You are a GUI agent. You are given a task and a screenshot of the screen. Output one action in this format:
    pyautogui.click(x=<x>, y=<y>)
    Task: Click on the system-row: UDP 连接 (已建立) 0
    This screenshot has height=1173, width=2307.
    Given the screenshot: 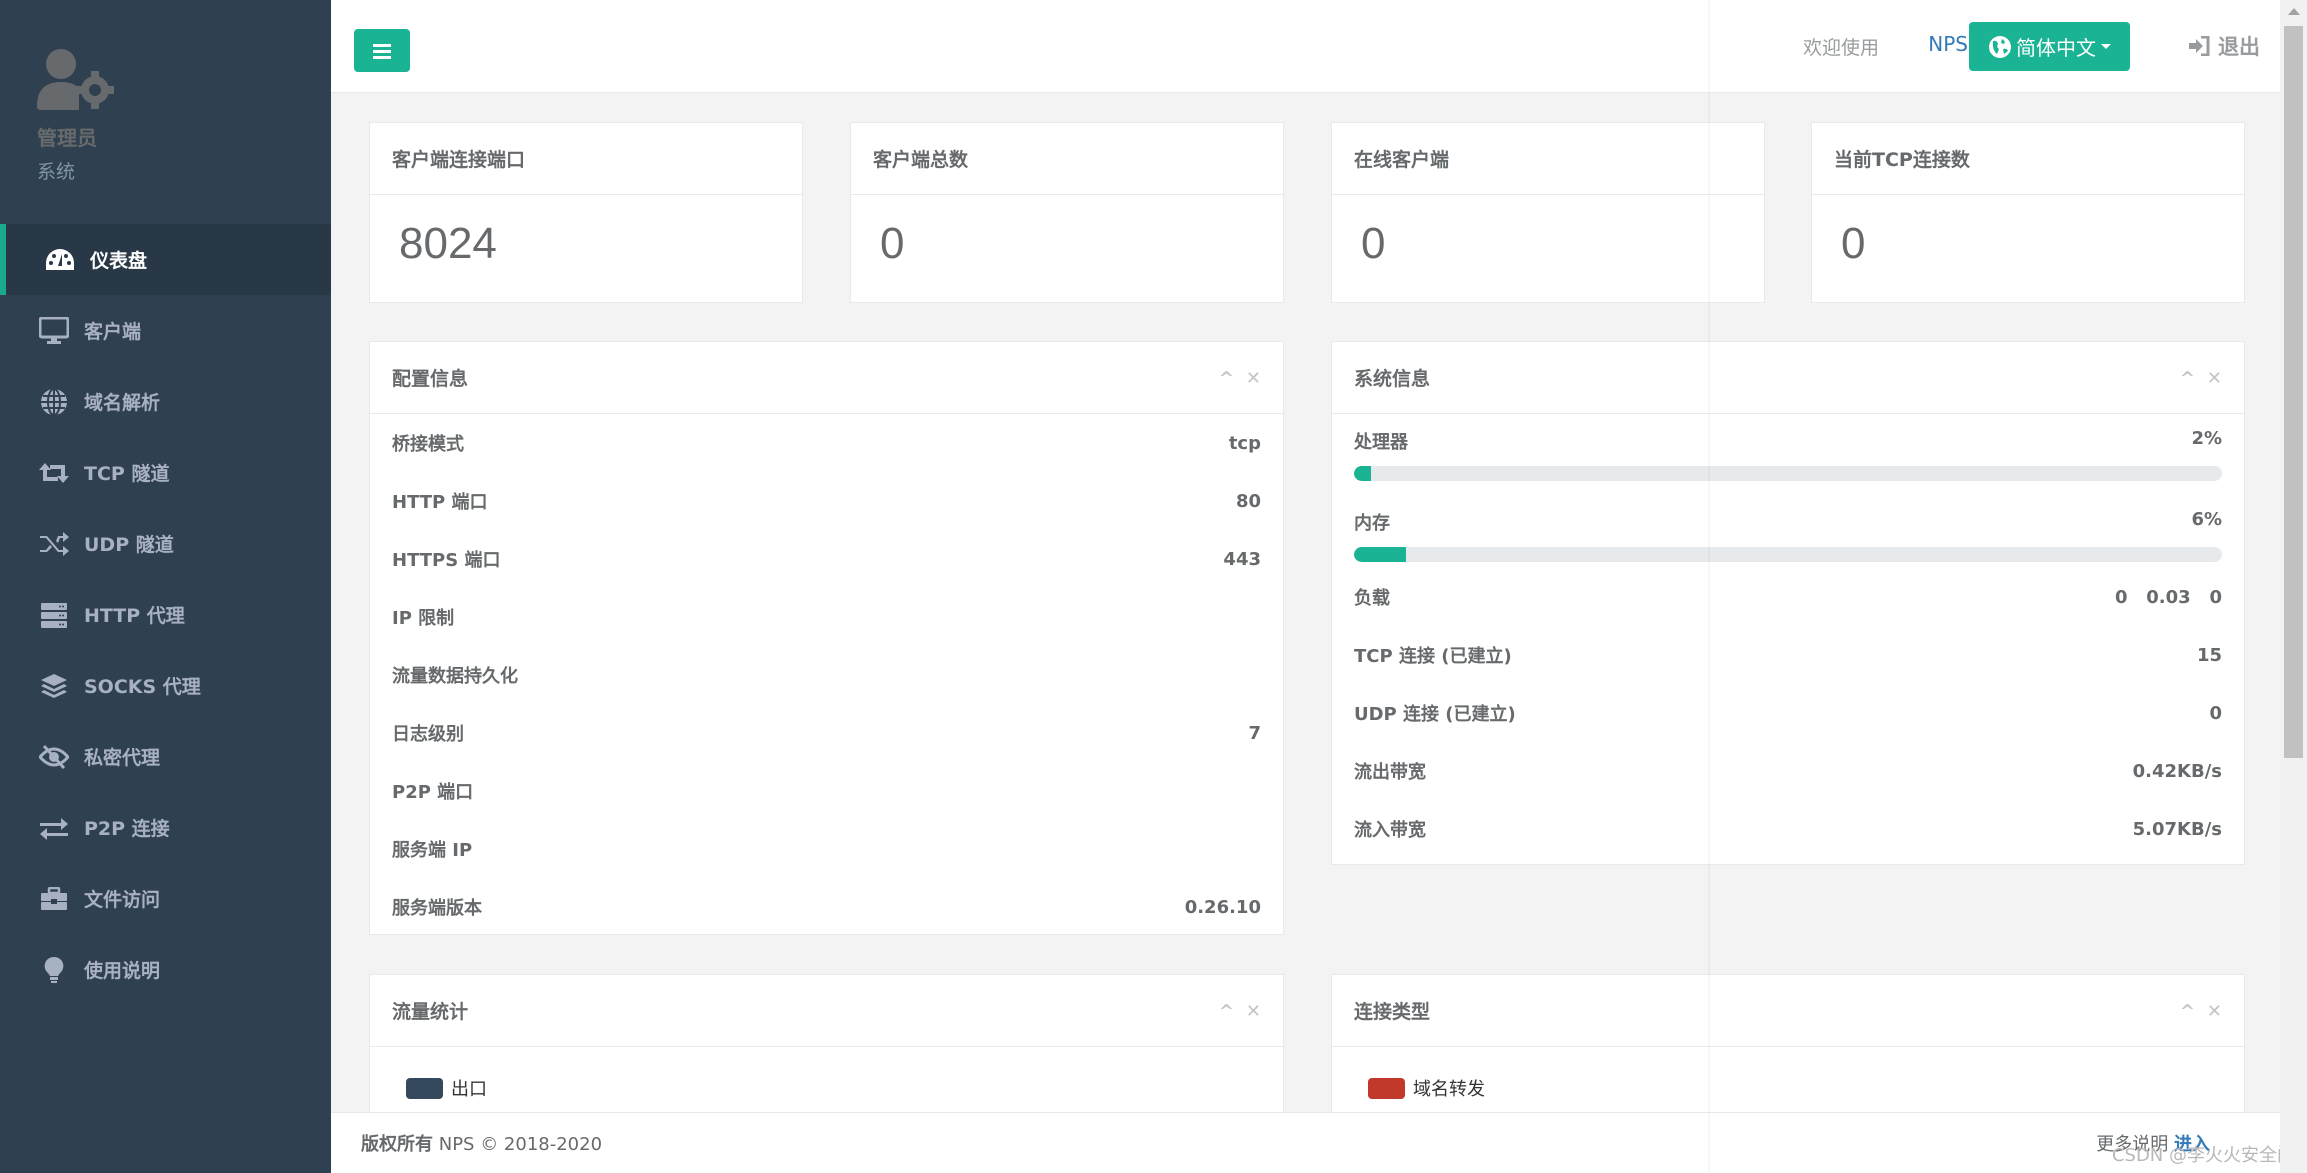 What is the action you would take?
    pyautogui.click(x=1788, y=713)
    